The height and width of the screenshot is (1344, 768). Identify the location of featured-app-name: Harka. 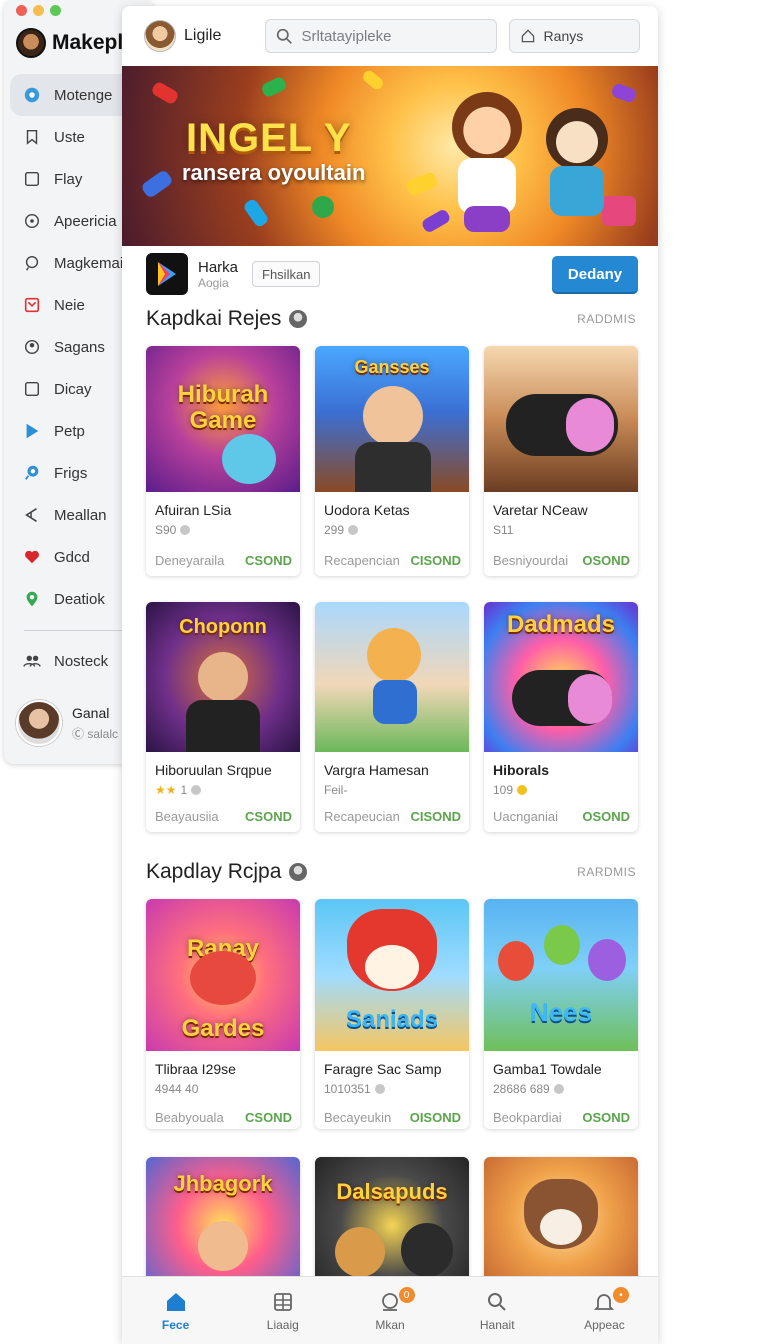
(218, 267).